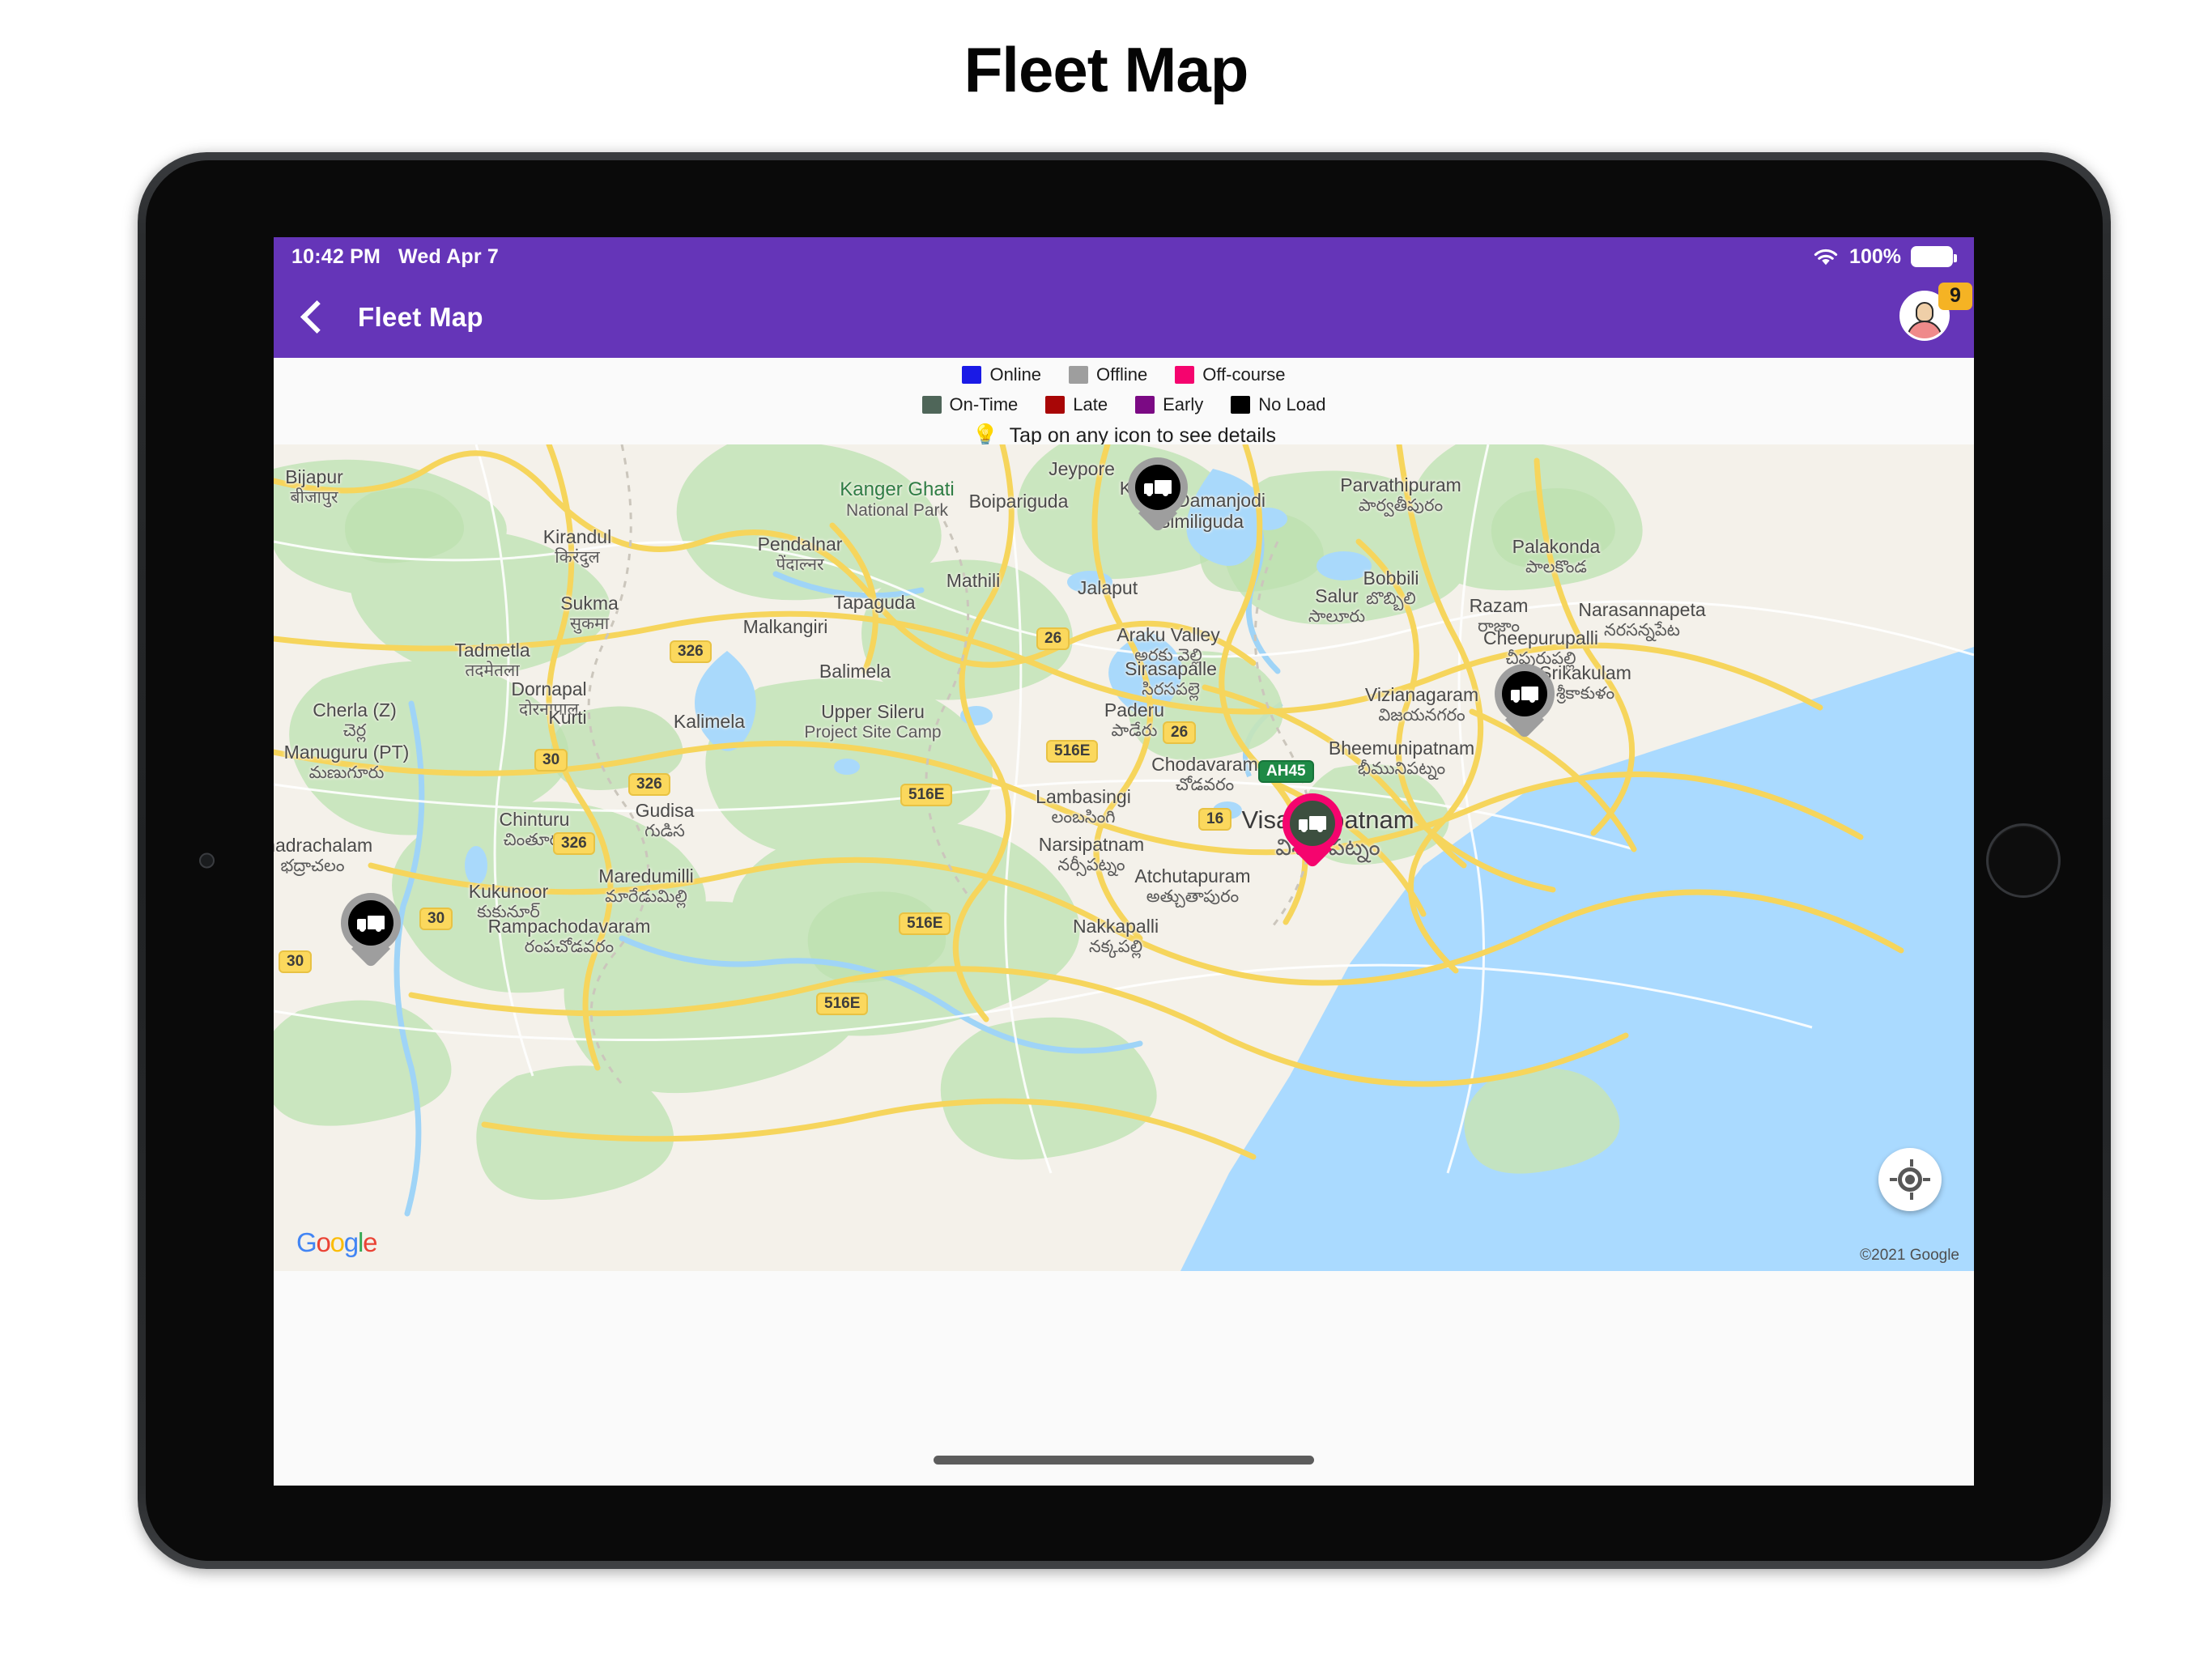 This screenshot has width=2212, height=1658. Describe the element at coordinates (1135, 719) in the screenshot. I see `map-label: Paderu పాడేరు` at that location.